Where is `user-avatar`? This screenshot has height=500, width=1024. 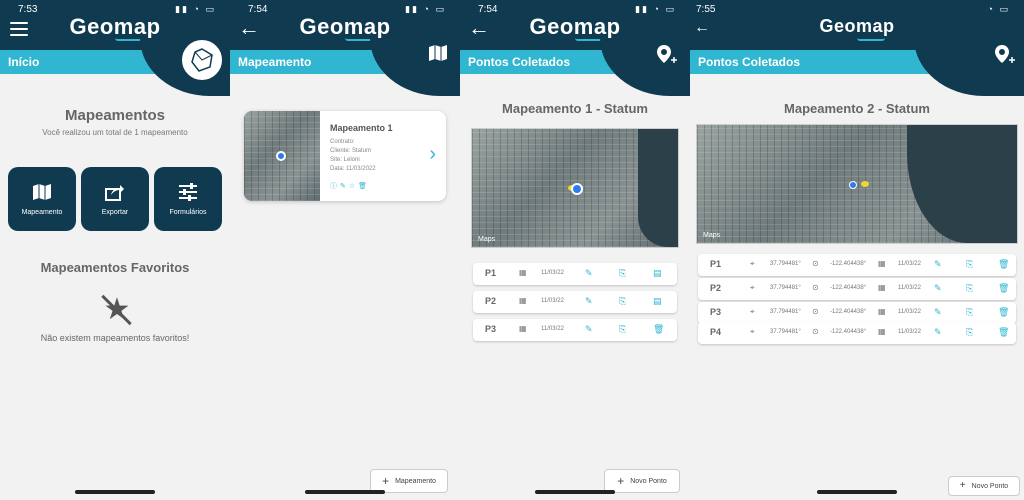 user-avatar is located at coordinates (202, 60).